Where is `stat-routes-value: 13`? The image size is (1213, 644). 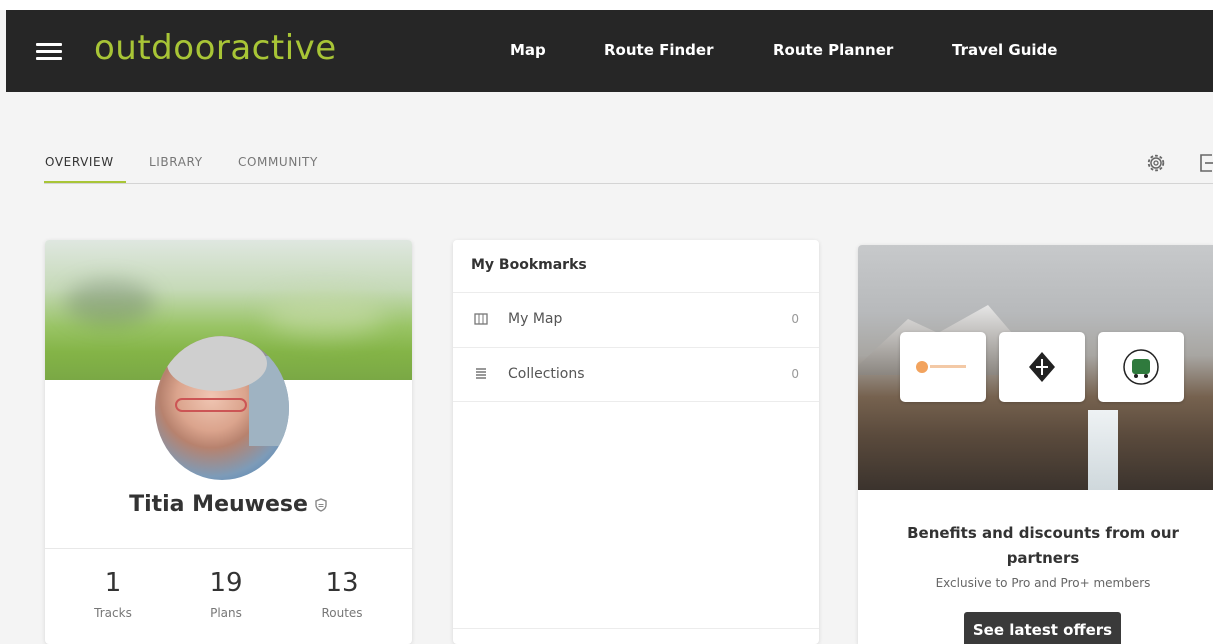
stat-routes-value: 13 is located at coordinates (342, 583).